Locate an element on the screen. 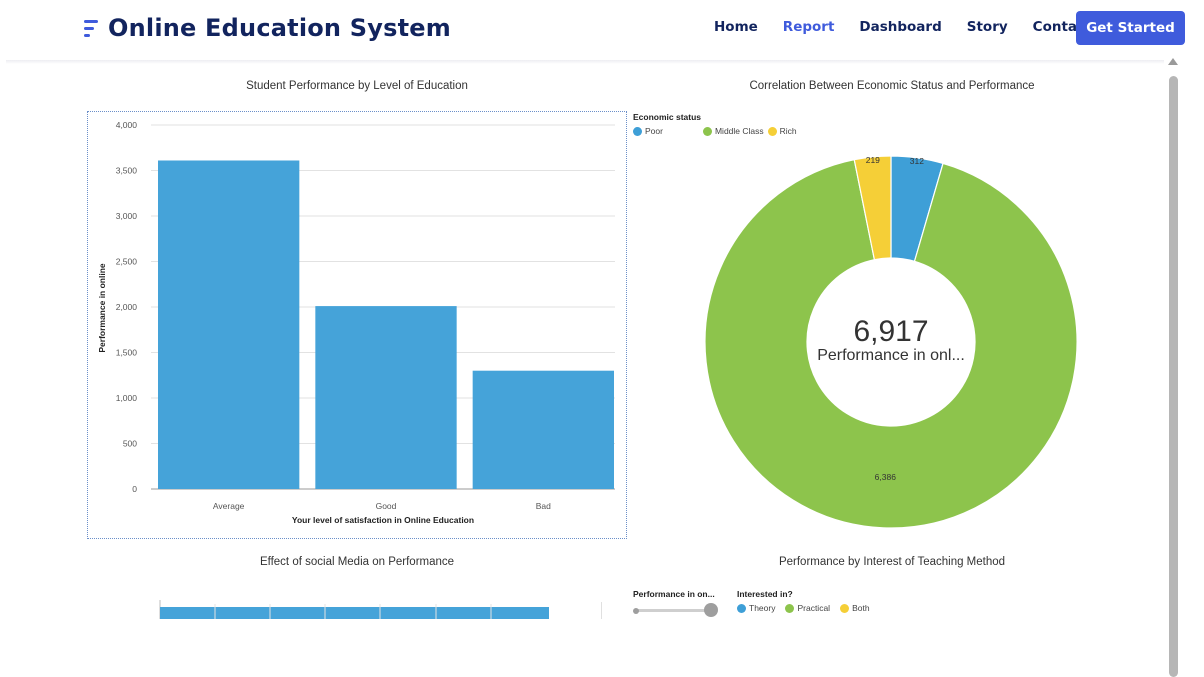 The image size is (1204, 677). donut-value-label: 312 is located at coordinates (917, 161).